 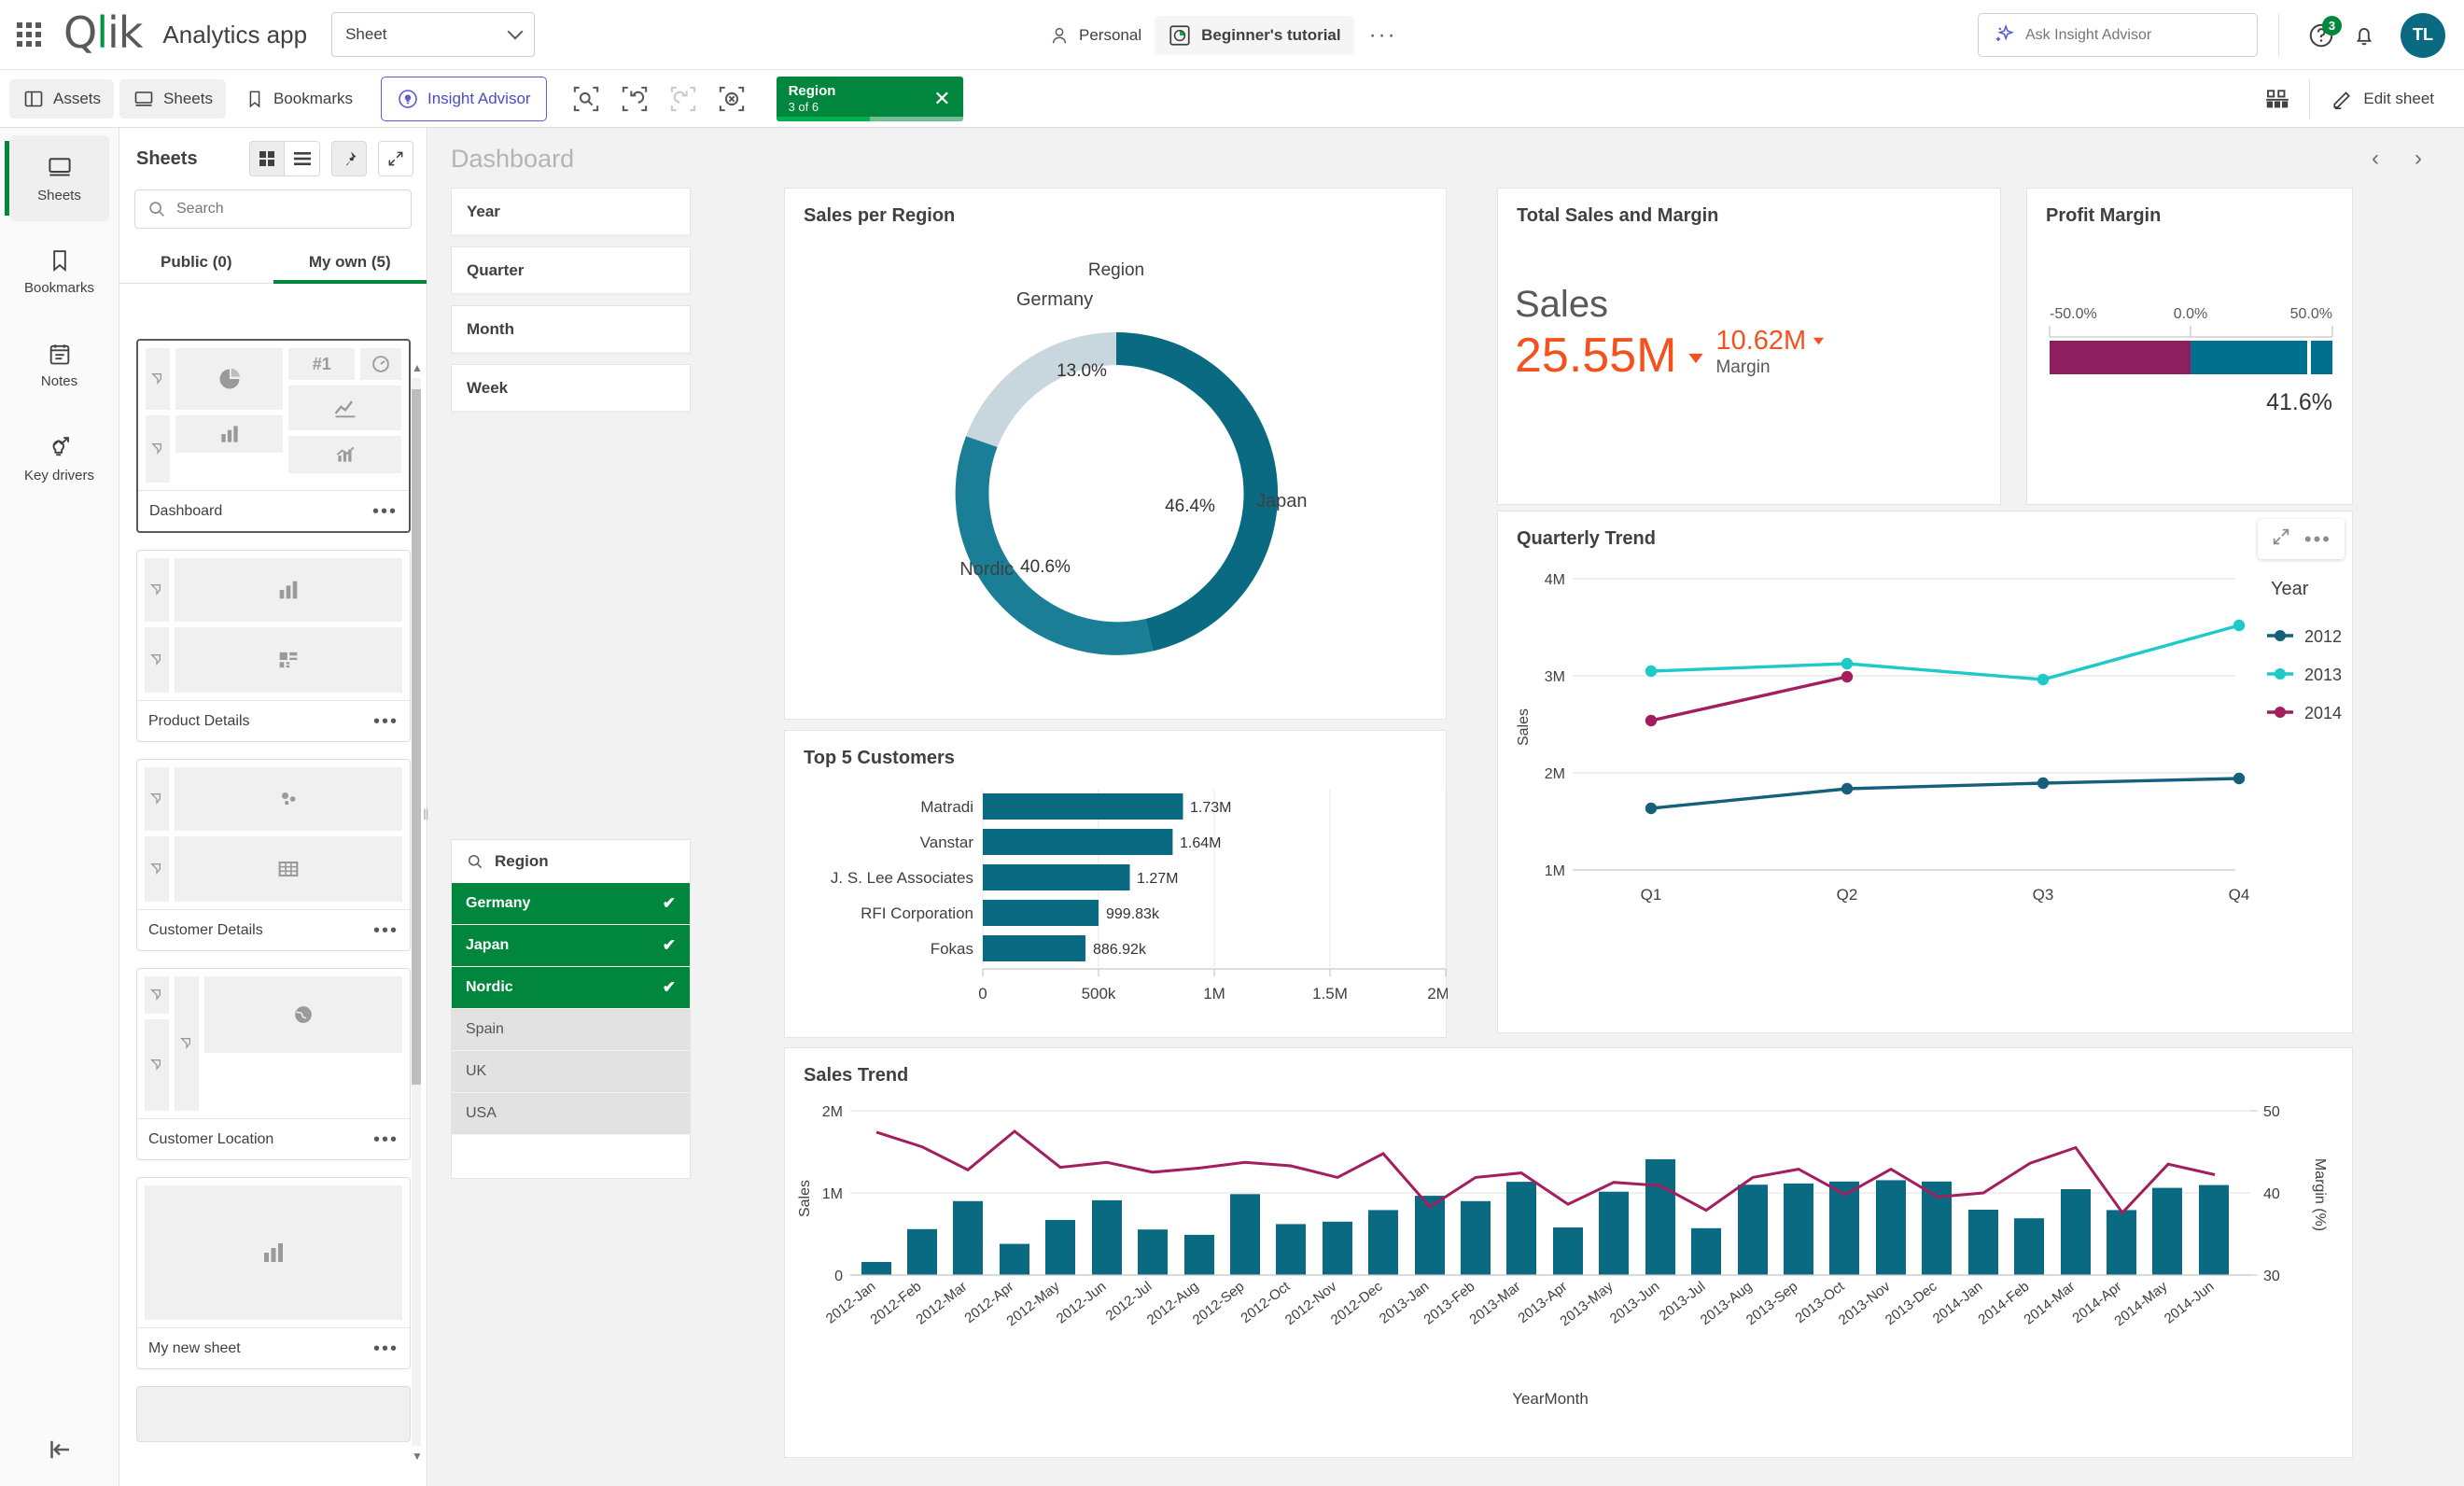 What do you see at coordinates (273, 436) in the screenshot?
I see `sheet-card-dashboard: #1 Dashboard •••` at bounding box center [273, 436].